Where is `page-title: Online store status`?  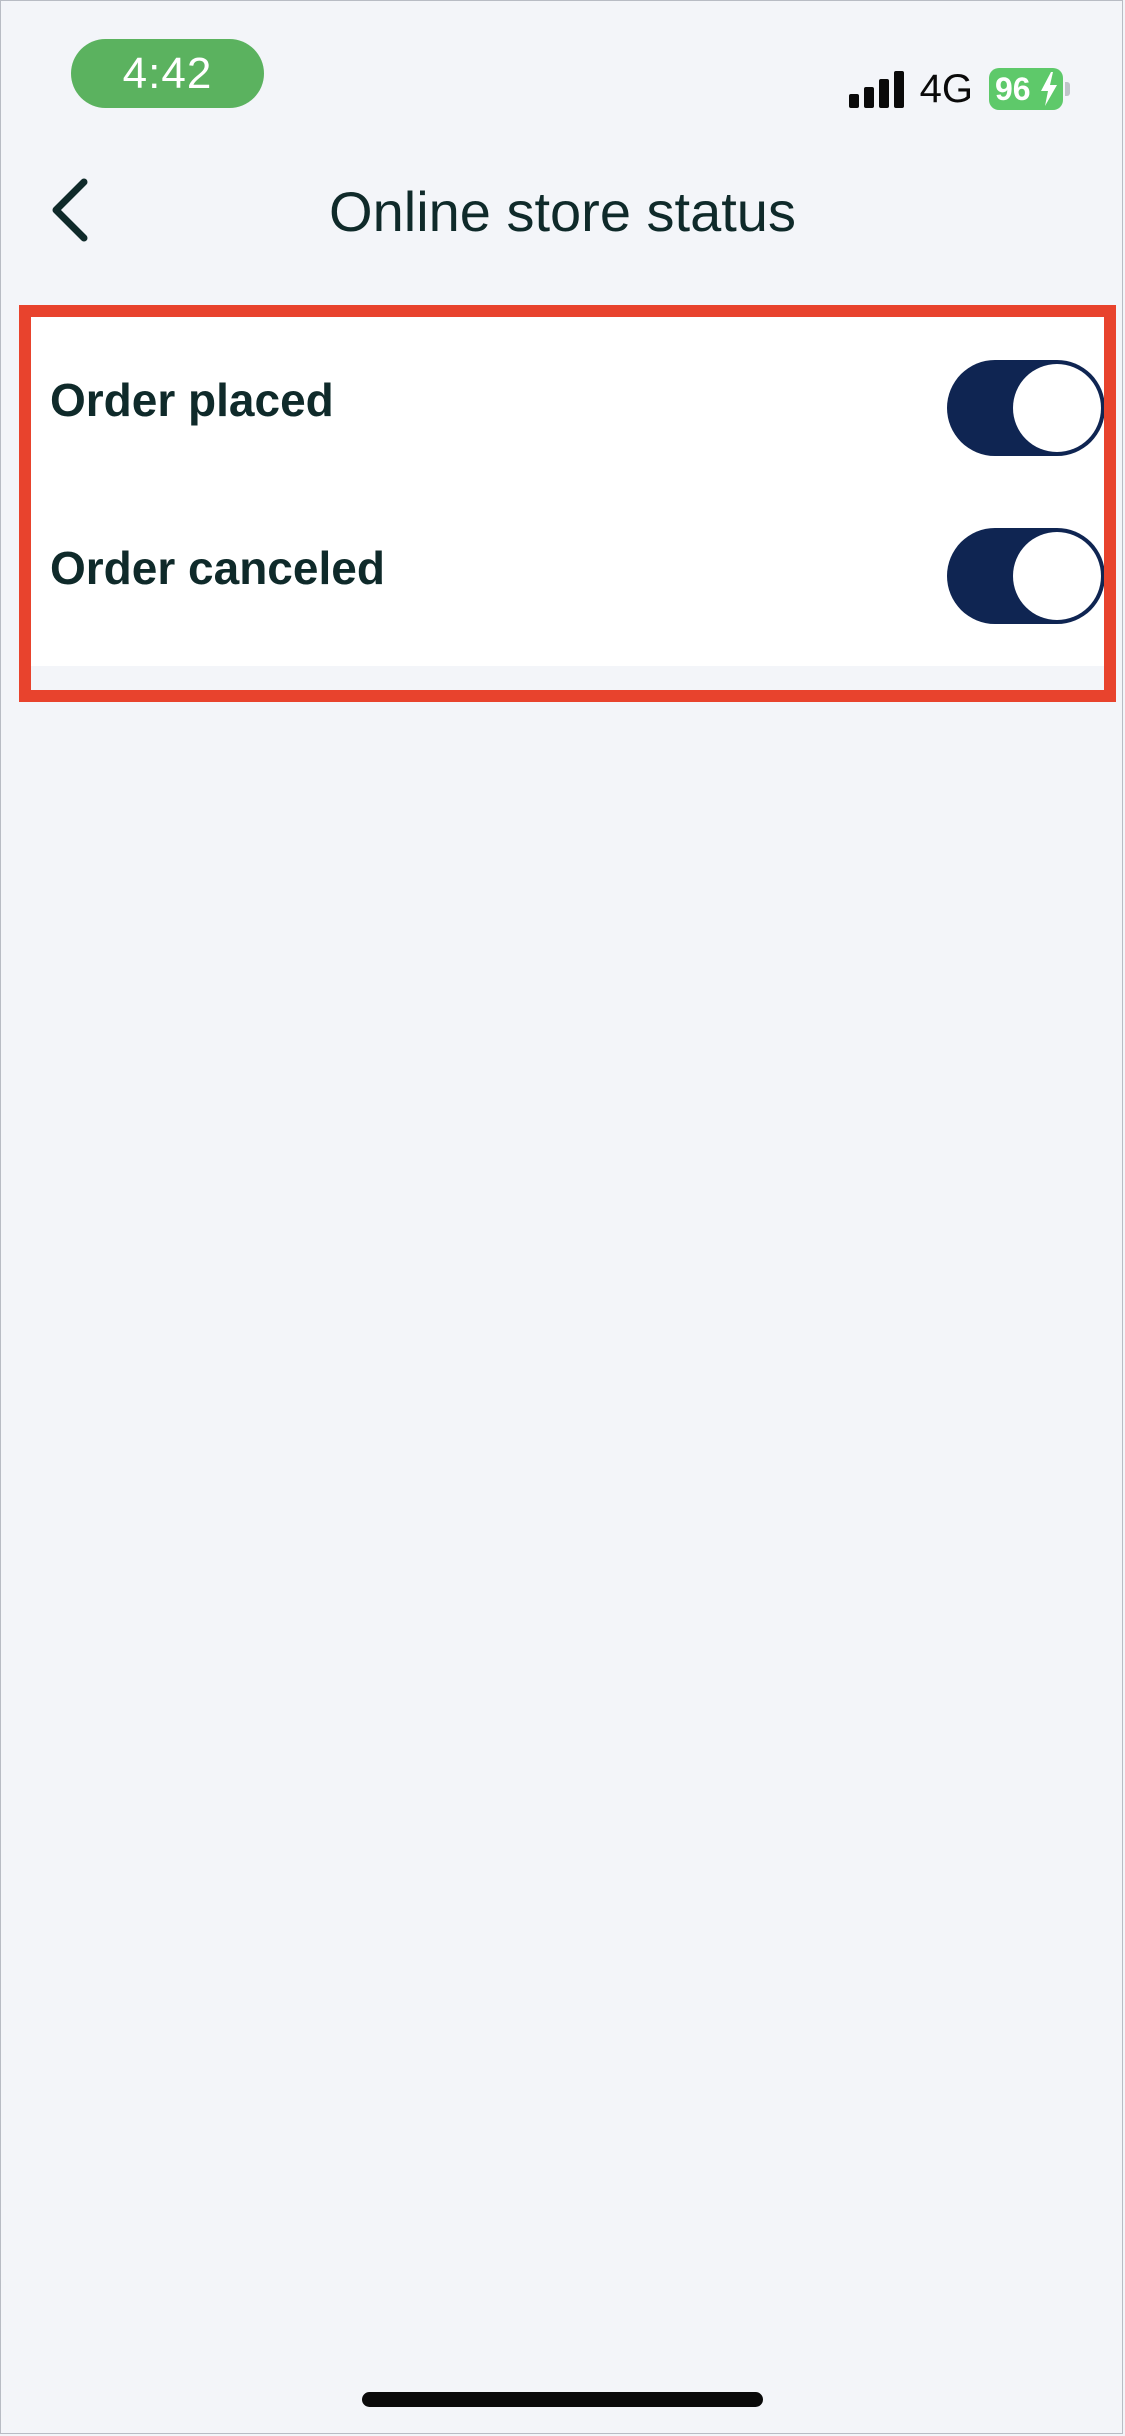
page-title: Online store status is located at coordinates (562, 211).